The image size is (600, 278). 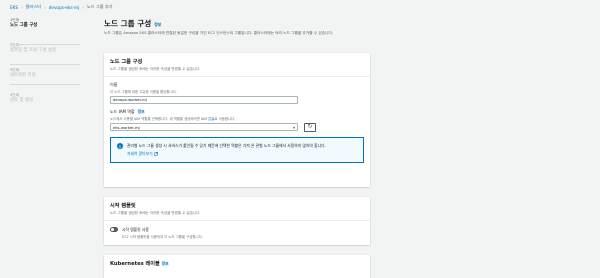 I want to click on iam-info-link: 정보, so click(x=141, y=112).